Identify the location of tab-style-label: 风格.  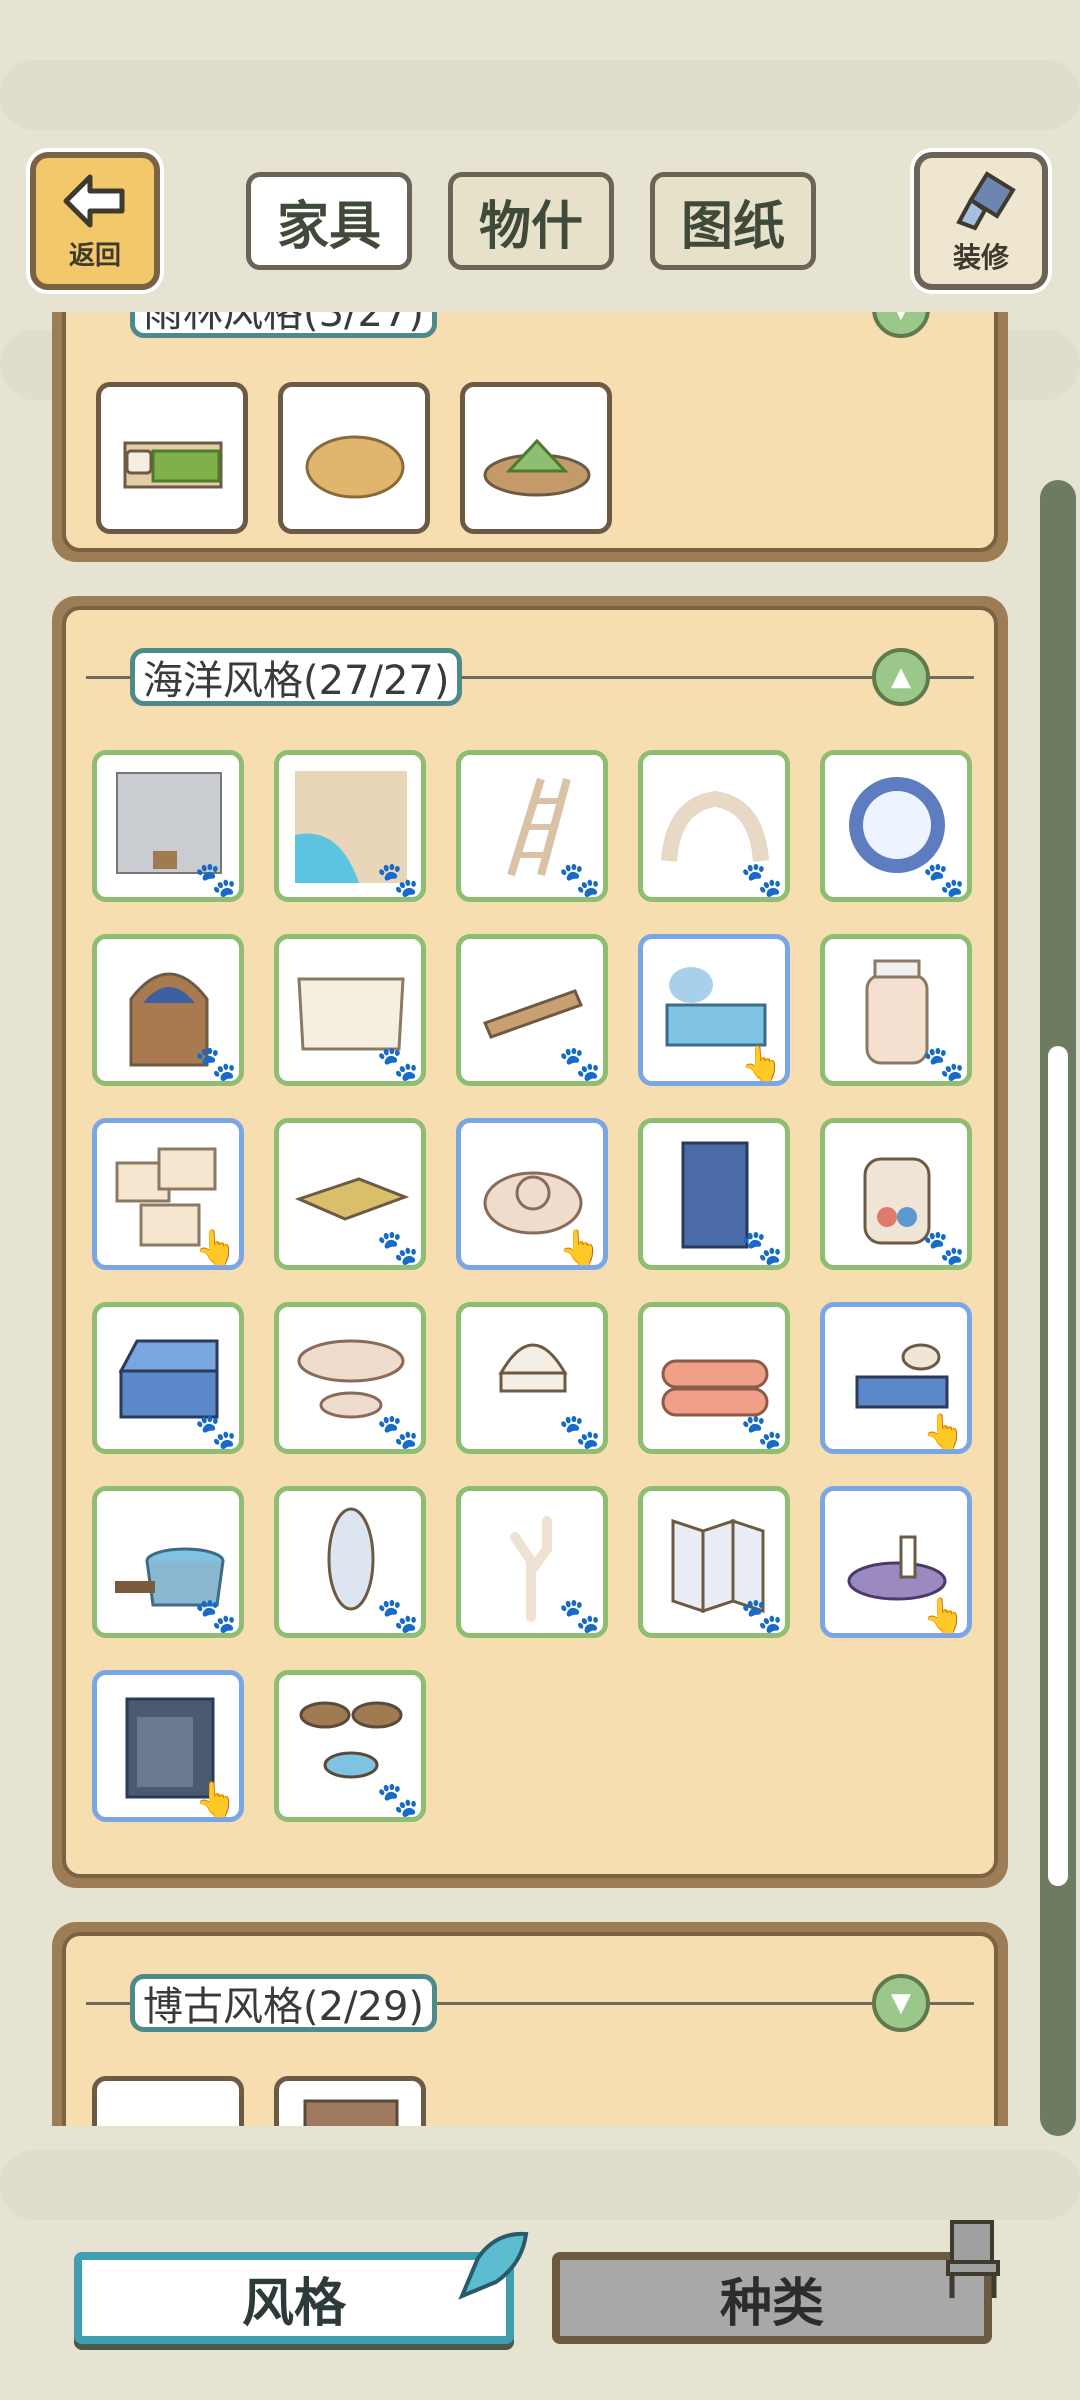
(293, 2303).